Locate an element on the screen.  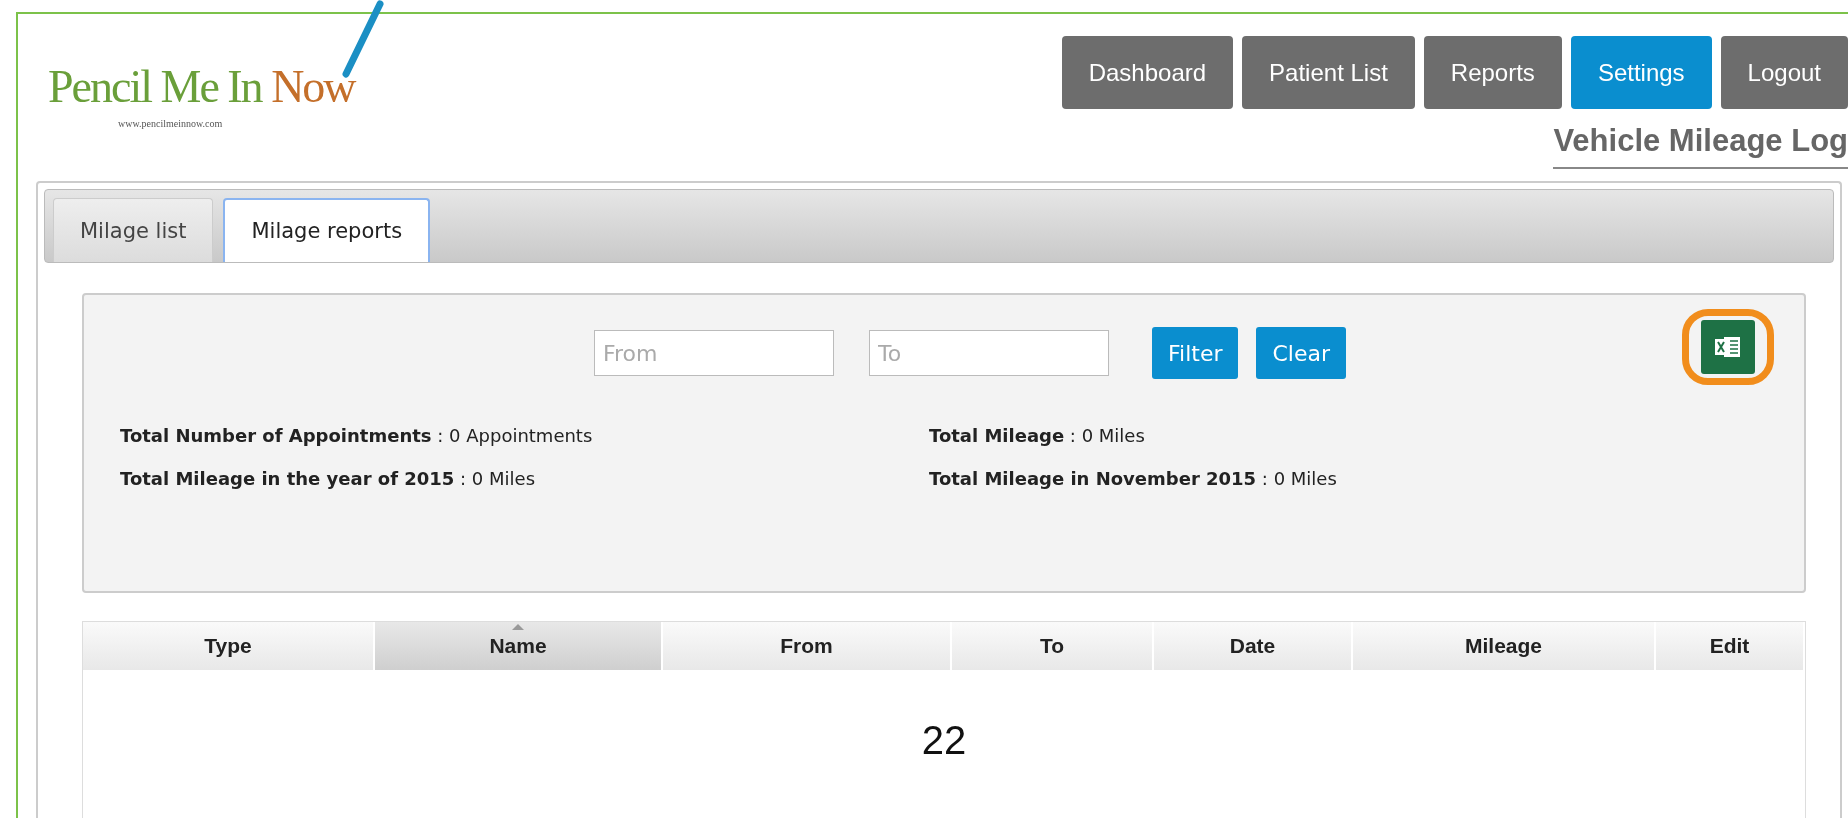
nav-button: Logout is located at coordinates (1784, 72).